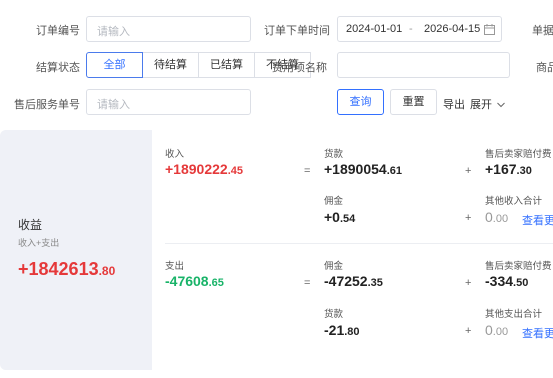  I want to click on expense-other-dec: .00, so click(500, 332).